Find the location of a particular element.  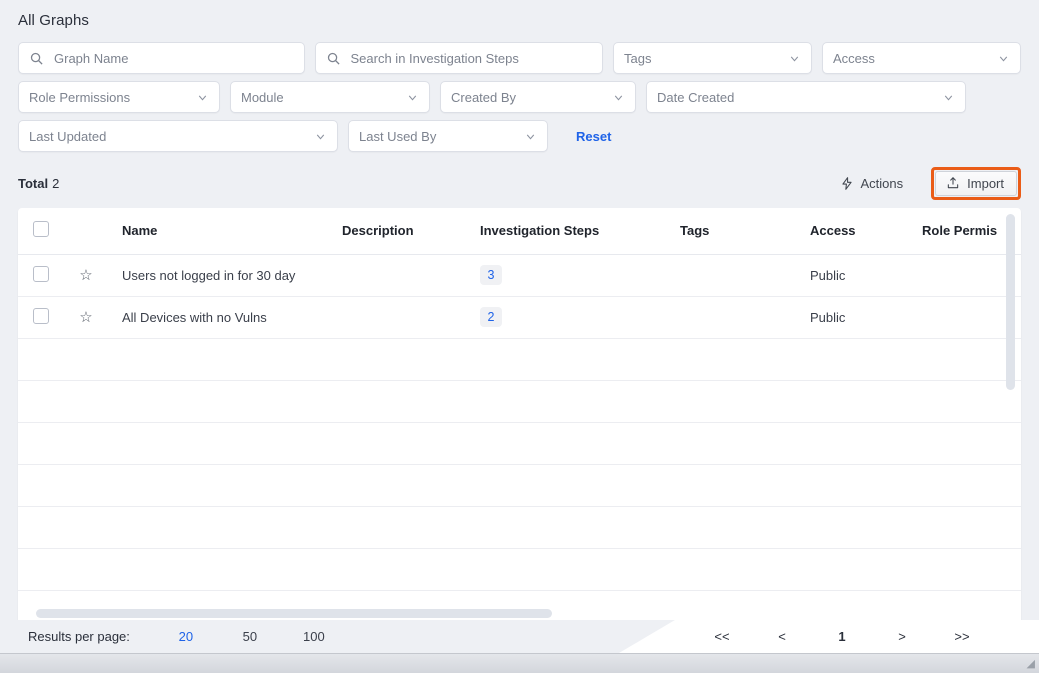

select-all-header is located at coordinates (41, 231).